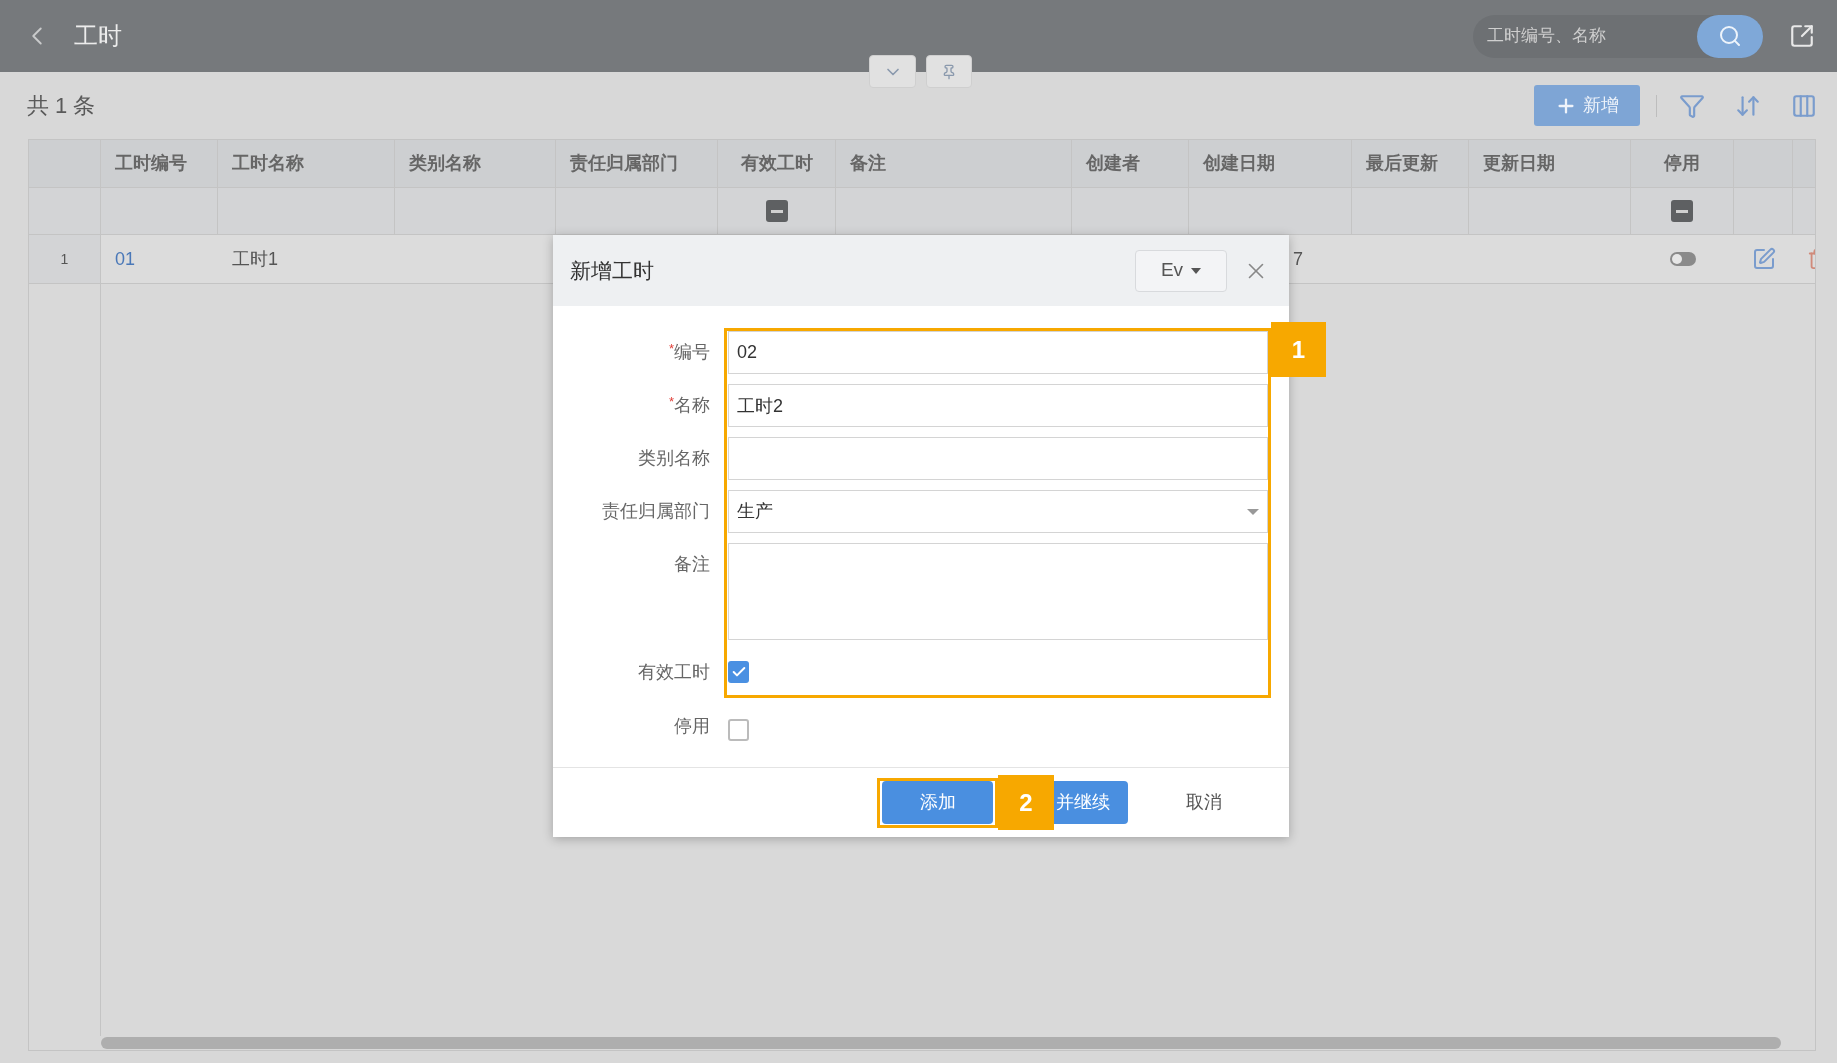  I want to click on column-header: 创建日期, so click(1239, 163).